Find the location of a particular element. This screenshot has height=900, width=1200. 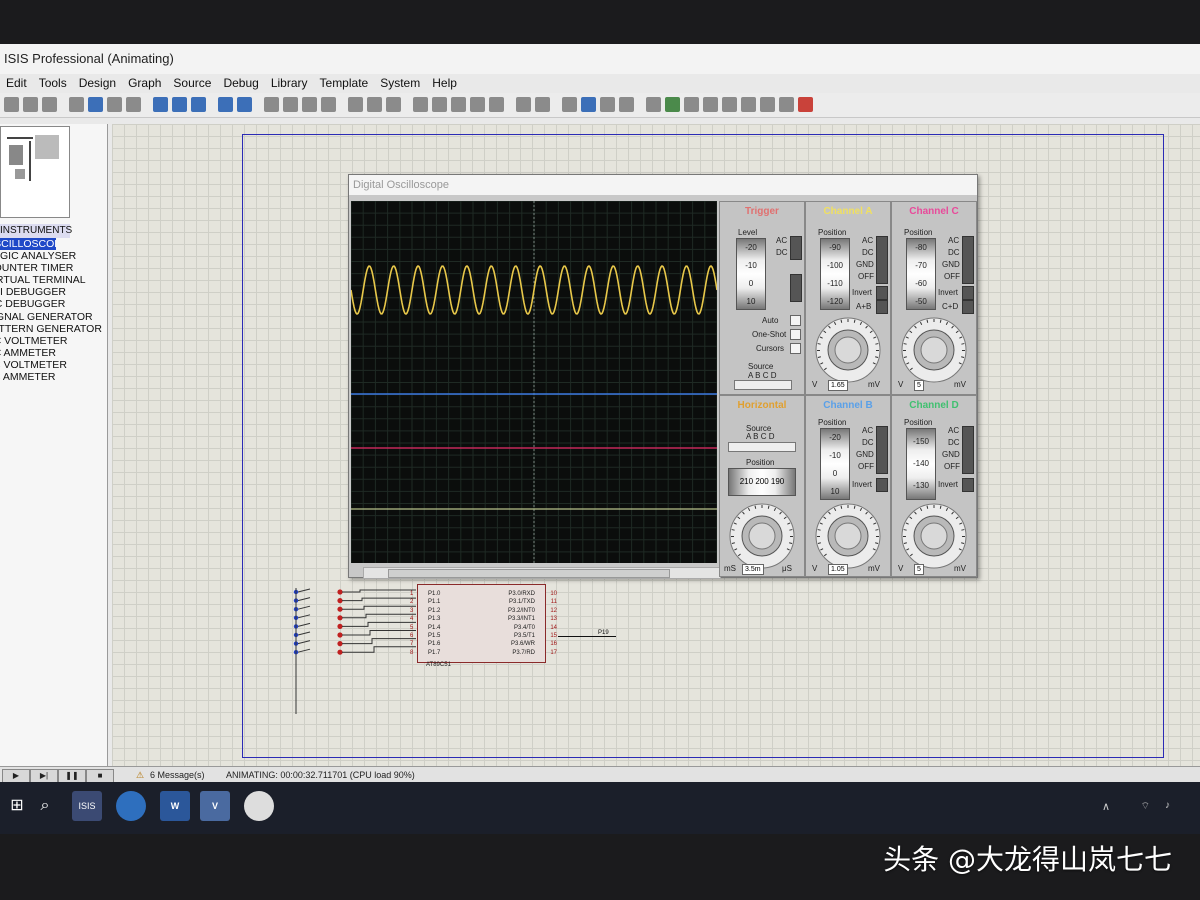

channel-c-volts-knob is located at coordinates (934, 349).